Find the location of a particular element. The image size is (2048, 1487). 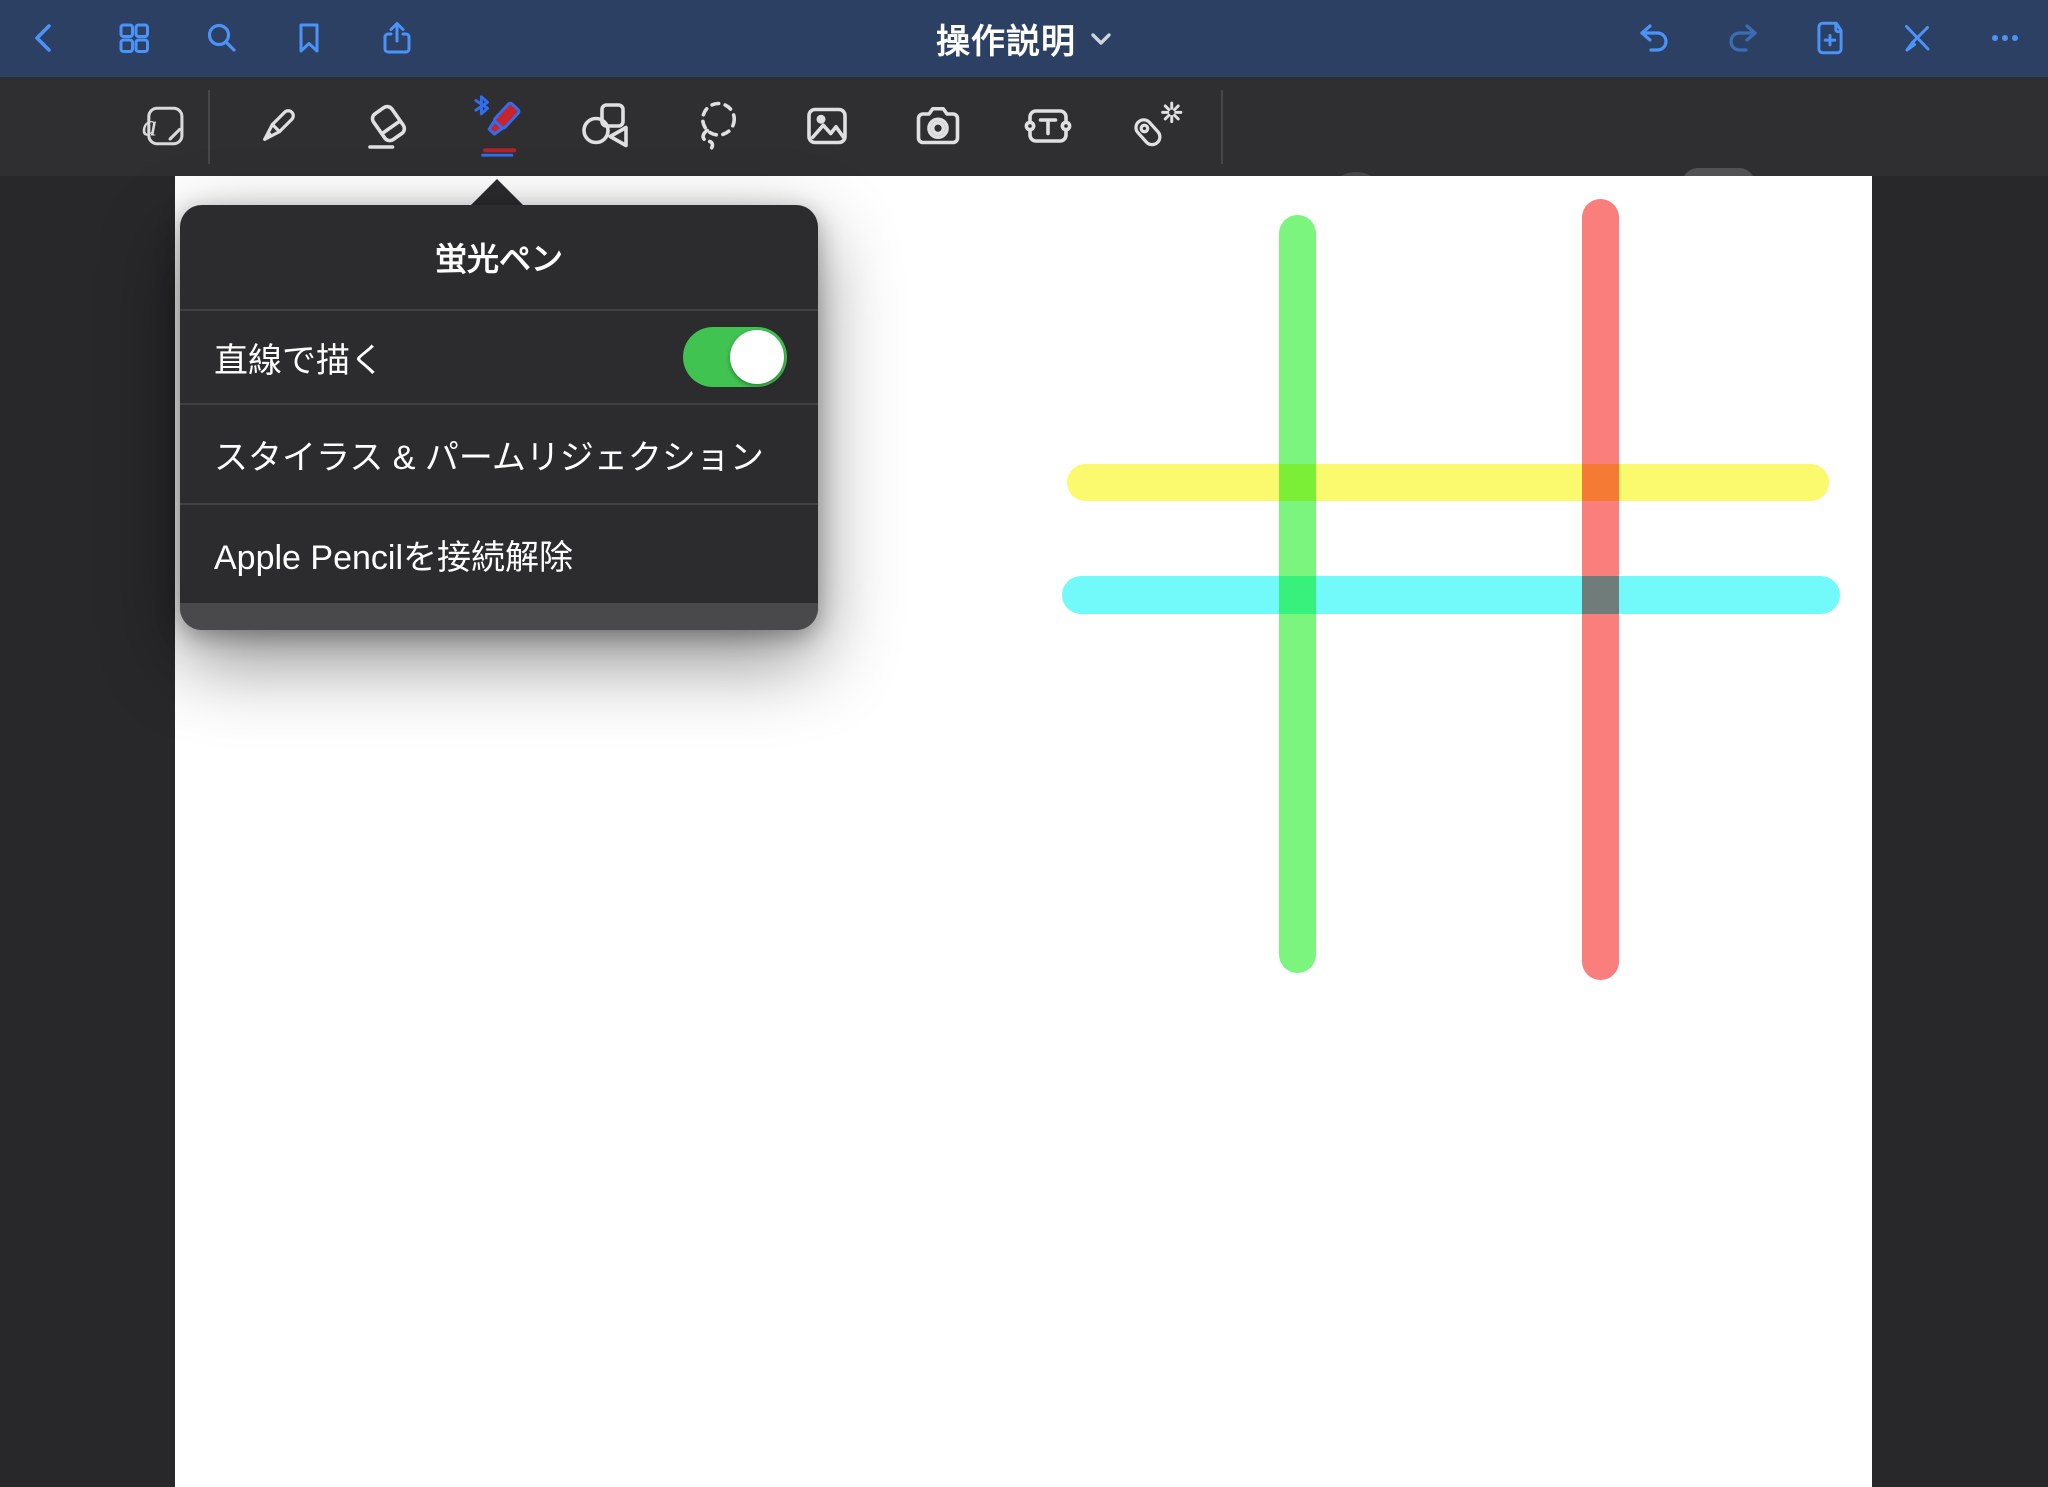

stylus-palm-rejection-label: スタイラス & パームリジェクション is located at coordinates (489, 457).